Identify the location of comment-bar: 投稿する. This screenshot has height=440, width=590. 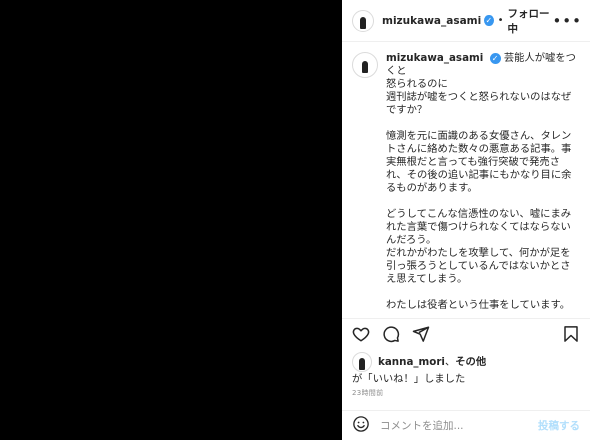
(466, 425).